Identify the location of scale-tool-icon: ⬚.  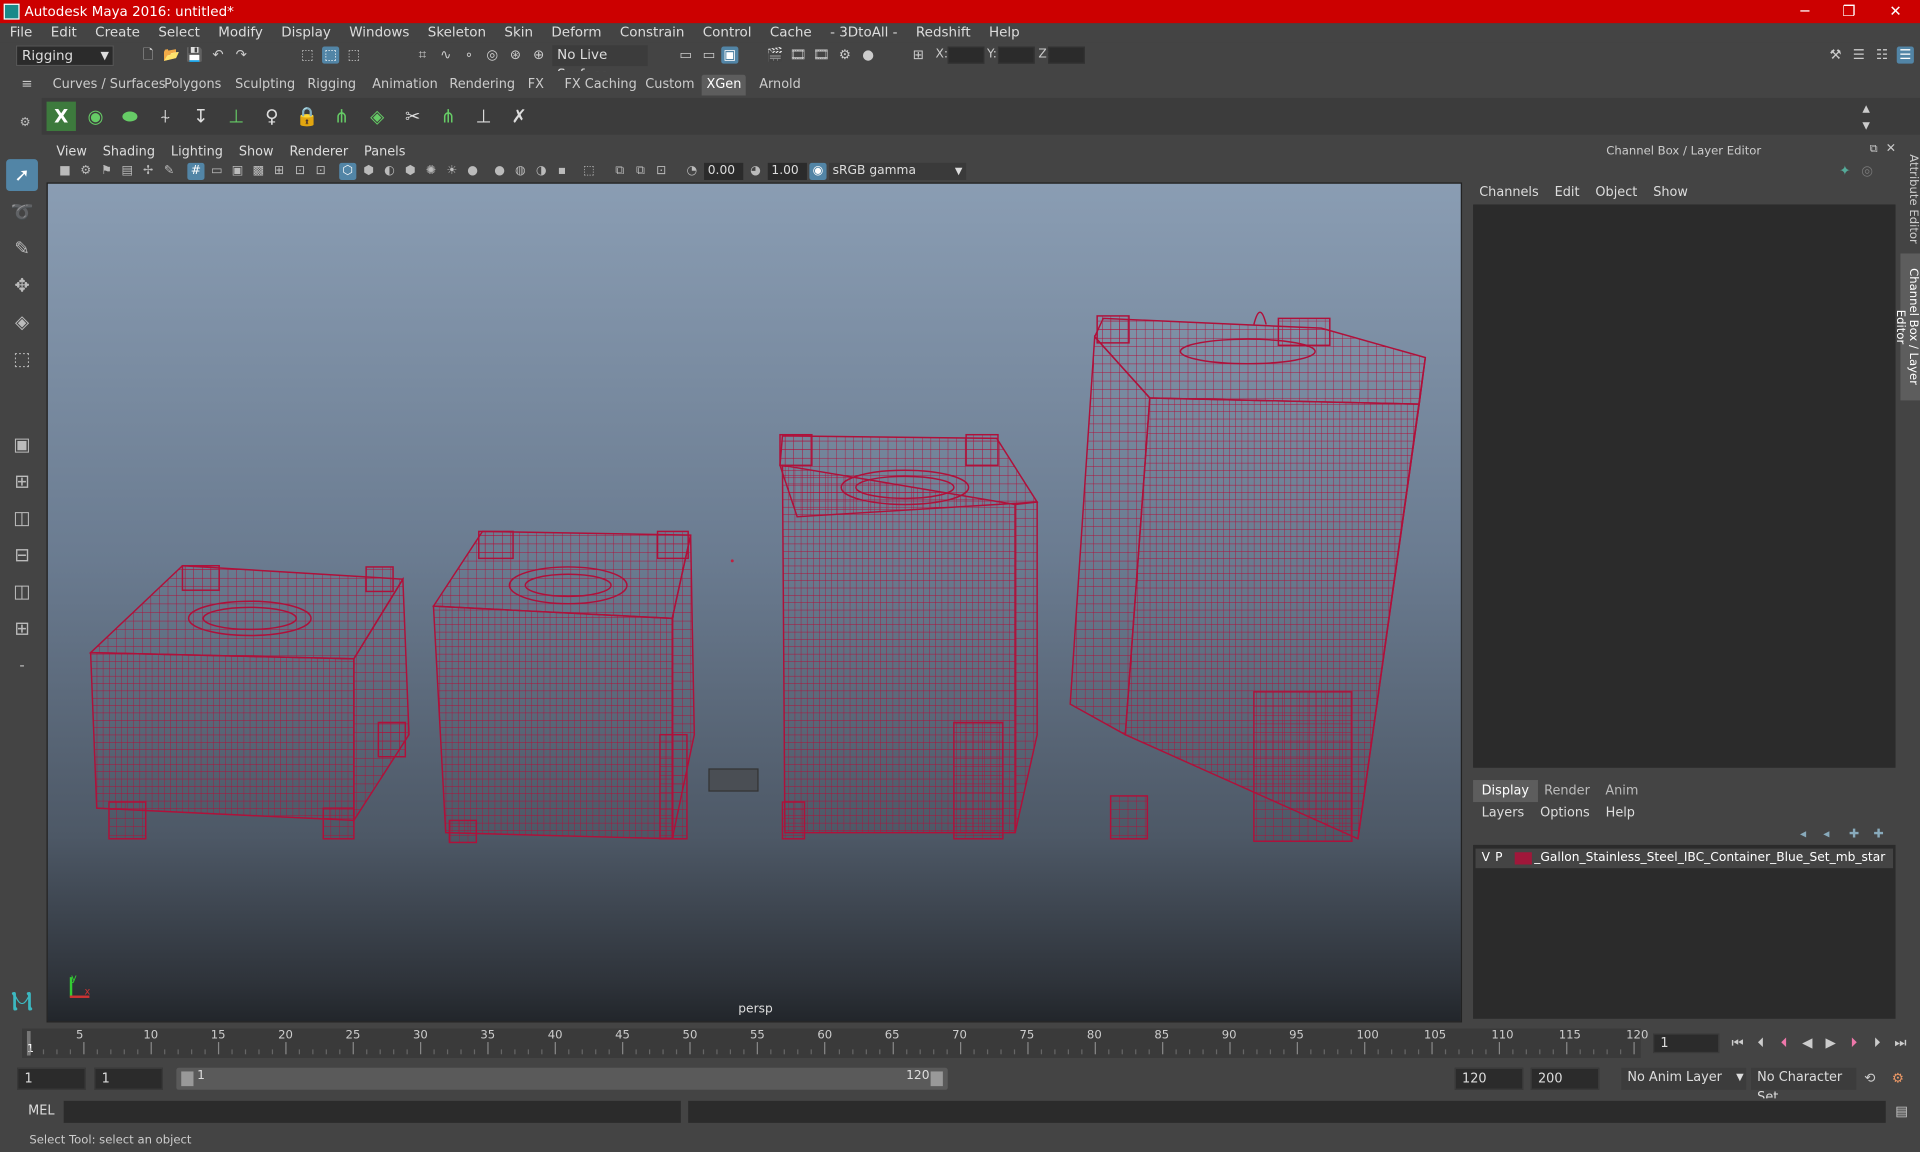
(22, 359).